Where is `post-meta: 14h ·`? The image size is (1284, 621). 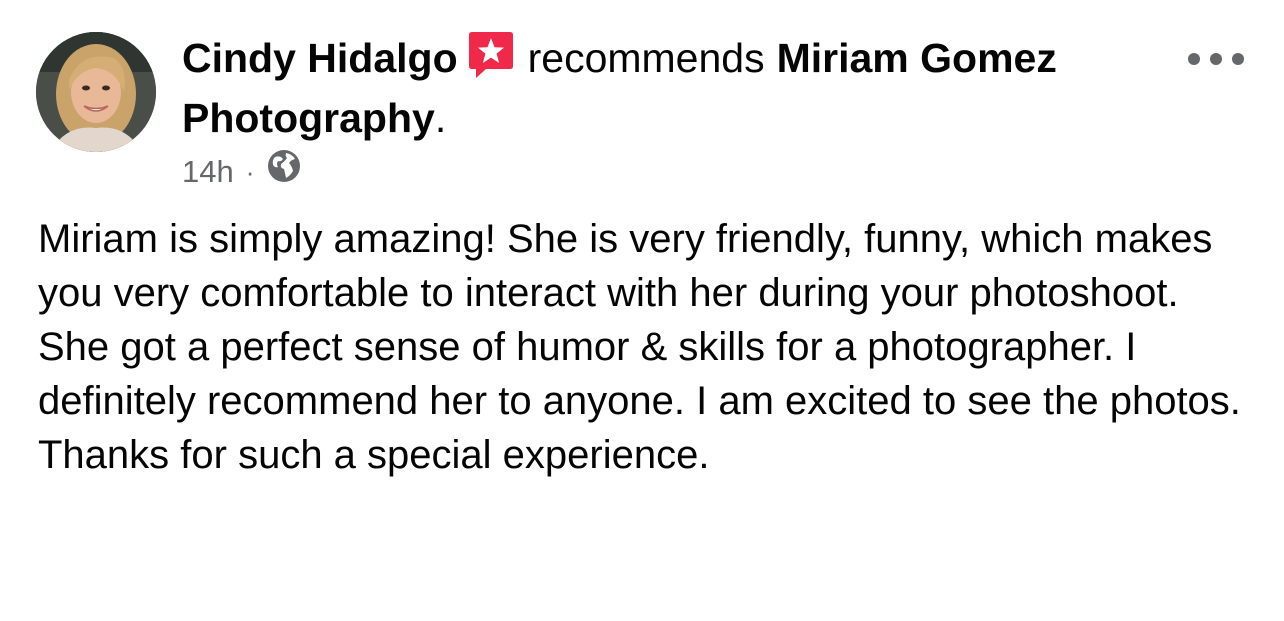
post-meta: 14h · is located at coordinates (242, 172).